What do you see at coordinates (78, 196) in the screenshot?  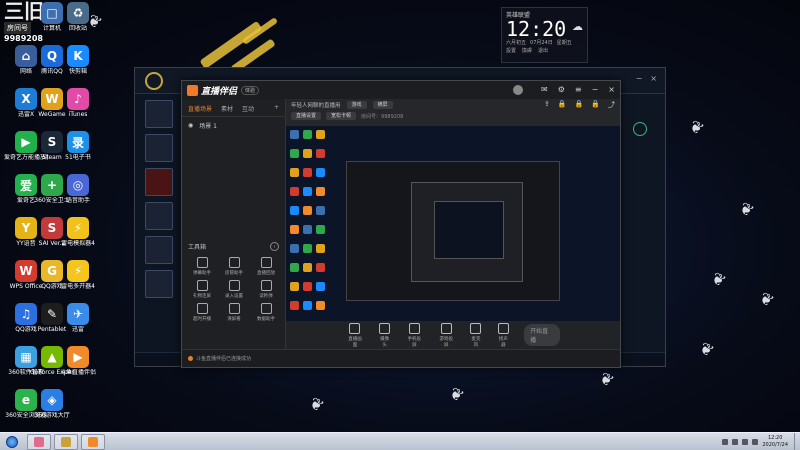 I see `desktop-icon-chat: ◎ 语音助手` at bounding box center [78, 196].